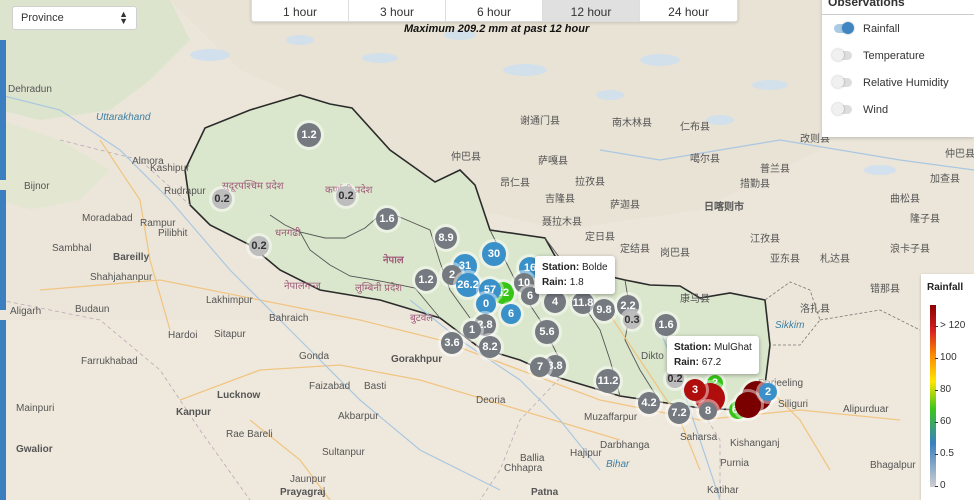 The width and height of the screenshot is (974, 500). Describe the element at coordinates (26, 311) in the screenshot. I see `place-label: Aligarh` at that location.